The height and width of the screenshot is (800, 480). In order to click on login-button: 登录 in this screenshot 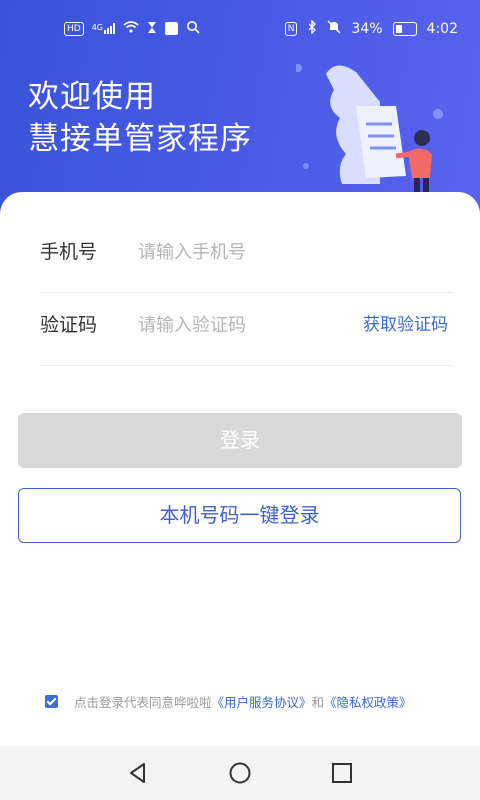, I will do `click(240, 440)`.